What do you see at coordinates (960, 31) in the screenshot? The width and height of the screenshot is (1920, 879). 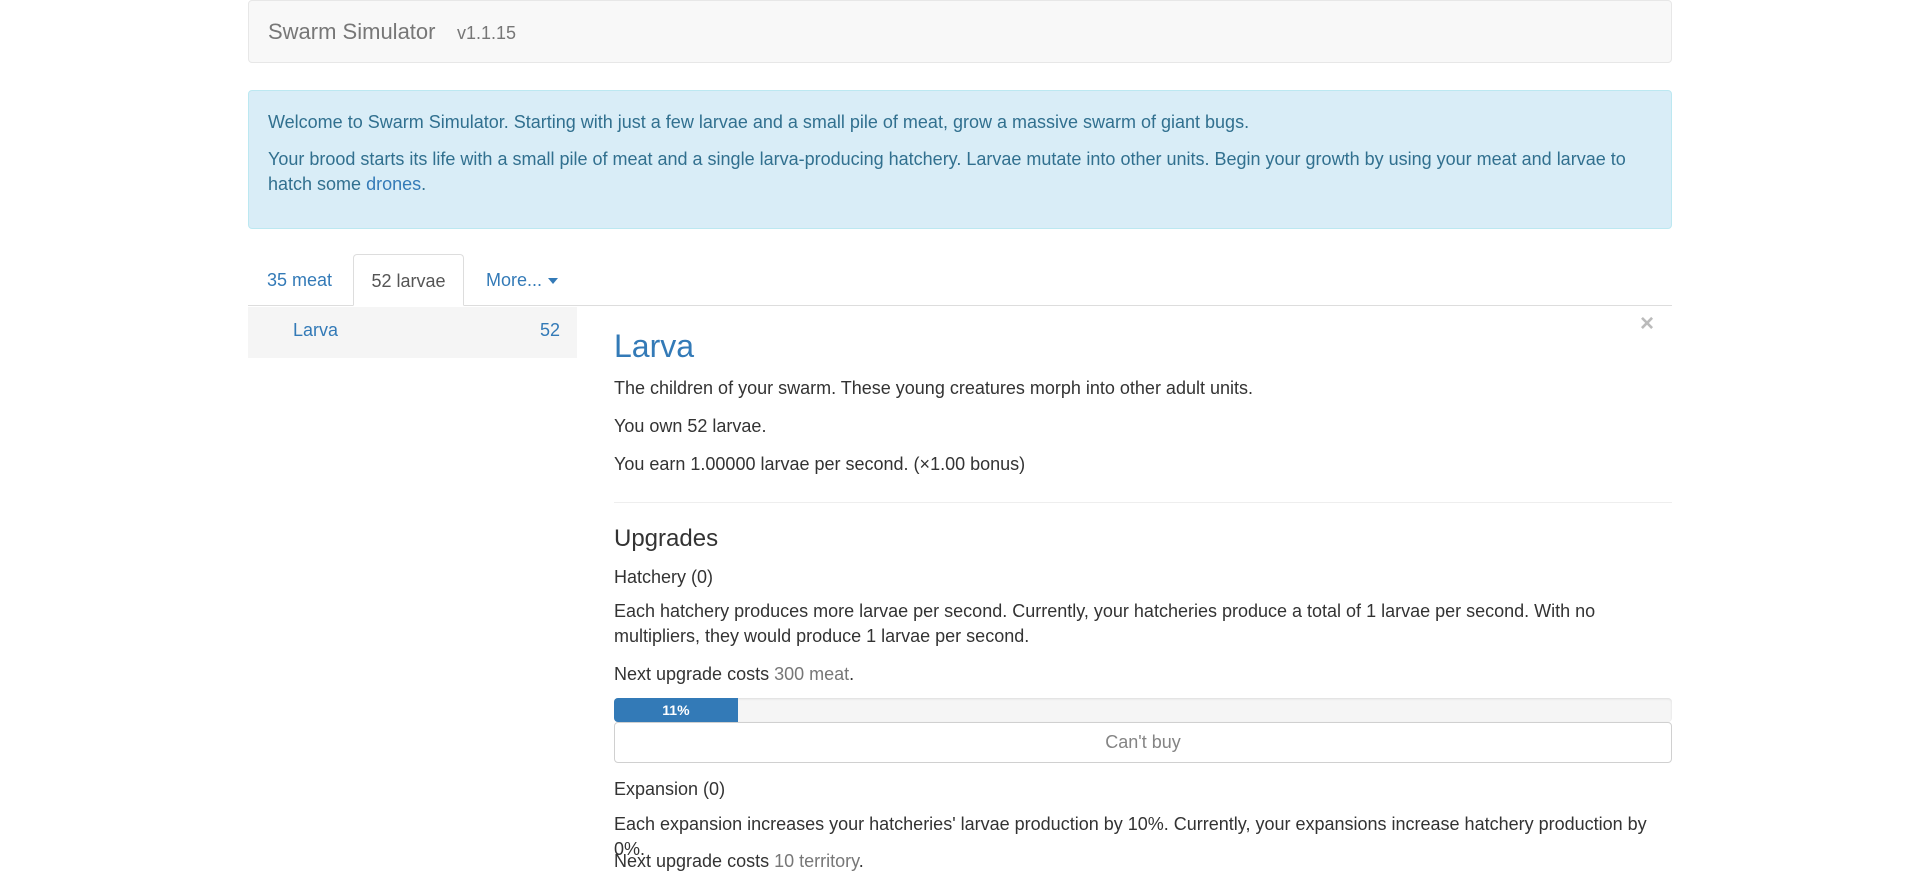 I see `navbar: Swarm Simulator v1.1.15` at bounding box center [960, 31].